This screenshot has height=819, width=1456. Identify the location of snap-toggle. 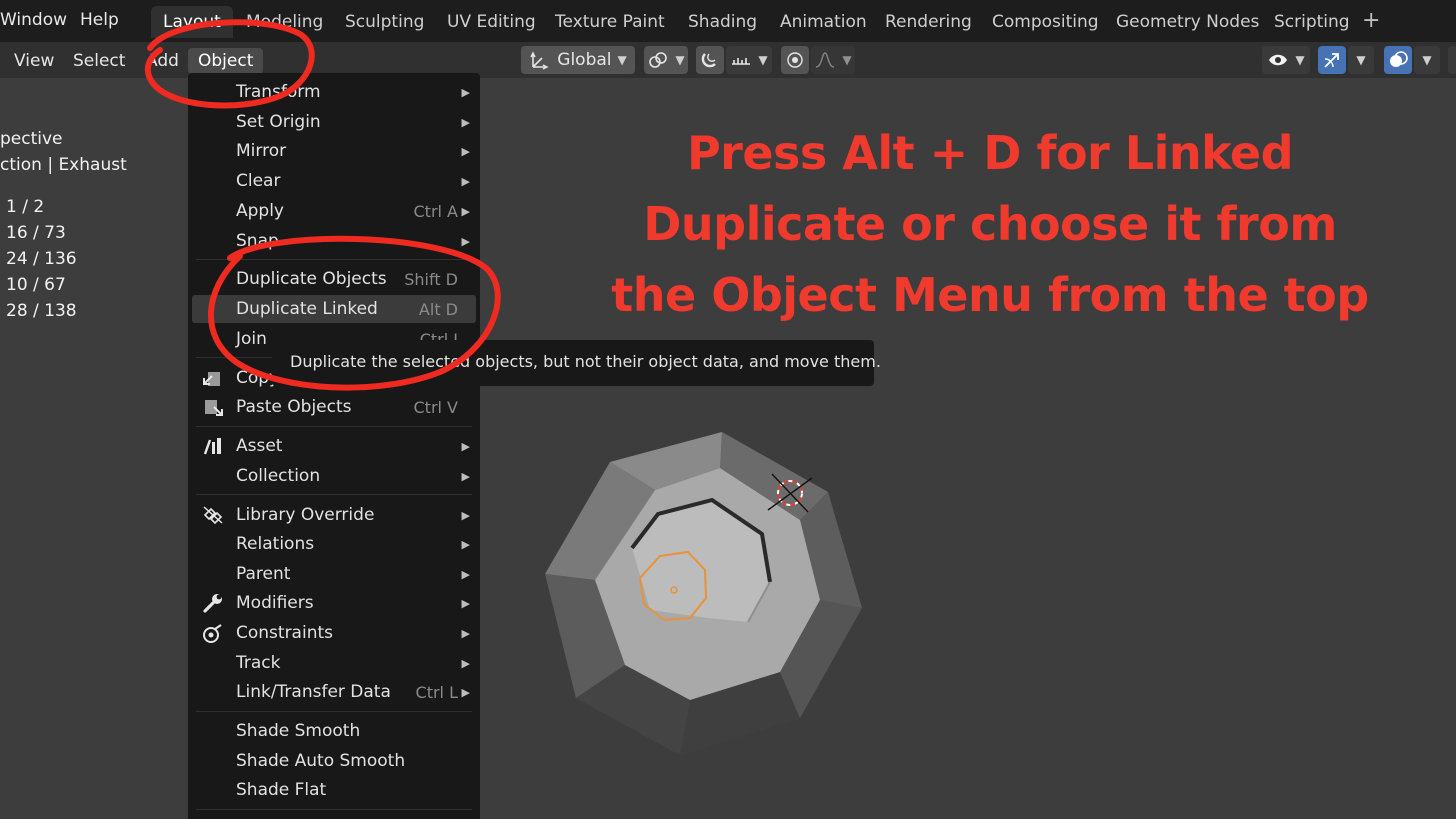
(710, 60).